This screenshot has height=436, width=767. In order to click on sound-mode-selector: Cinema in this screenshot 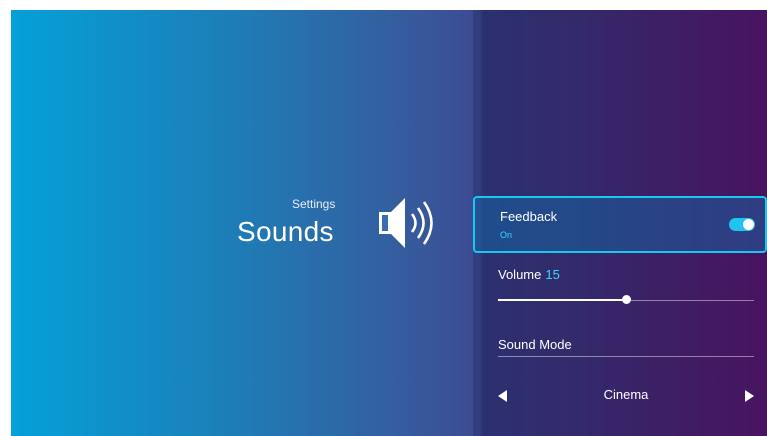, I will do `click(620, 397)`.